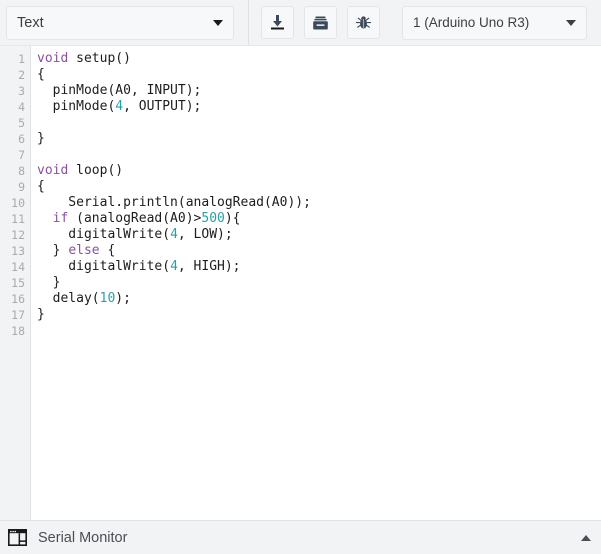  I want to click on board-select-dropdown: 1 (Arduino Uno R3), so click(494, 22).